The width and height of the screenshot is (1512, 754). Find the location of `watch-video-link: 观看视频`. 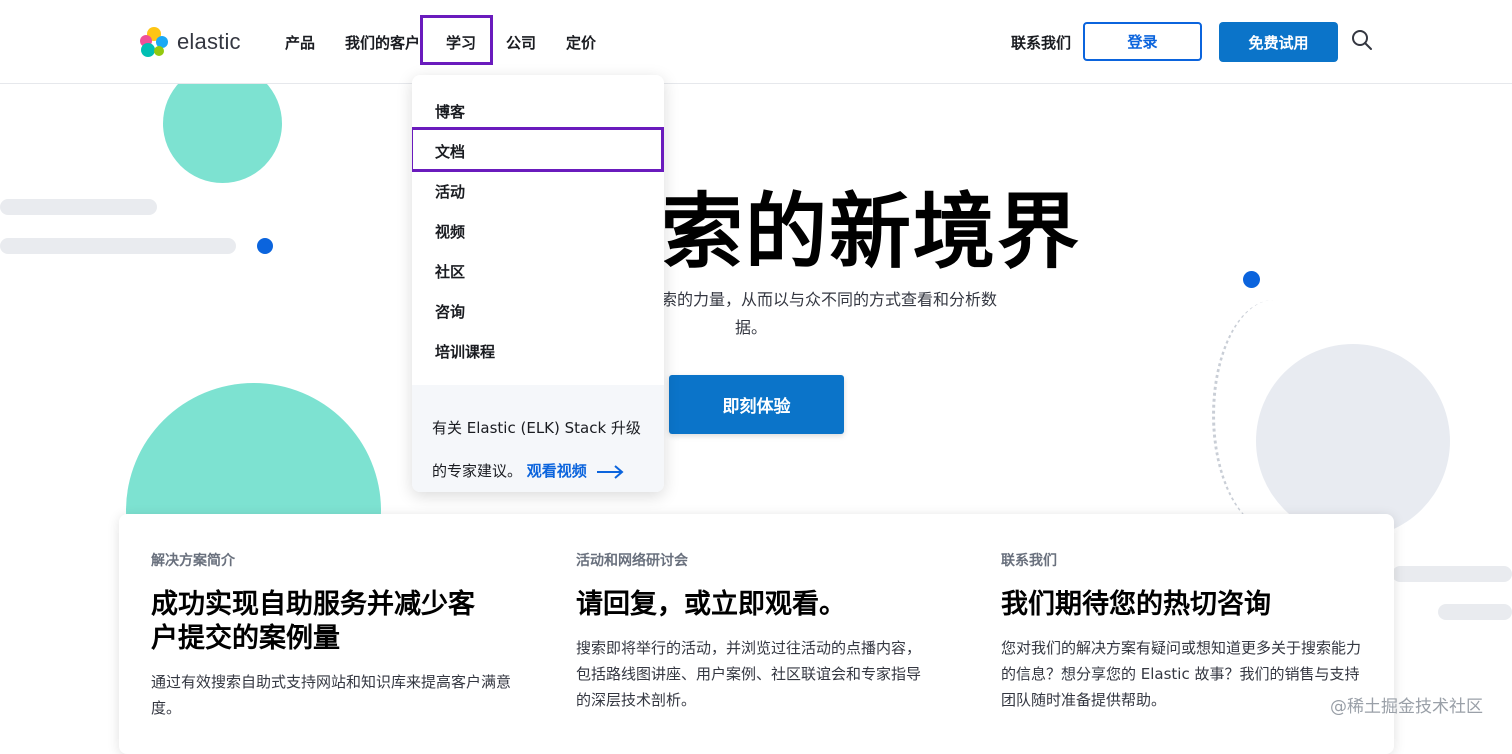

watch-video-link: 观看视频 is located at coordinates (575, 471).